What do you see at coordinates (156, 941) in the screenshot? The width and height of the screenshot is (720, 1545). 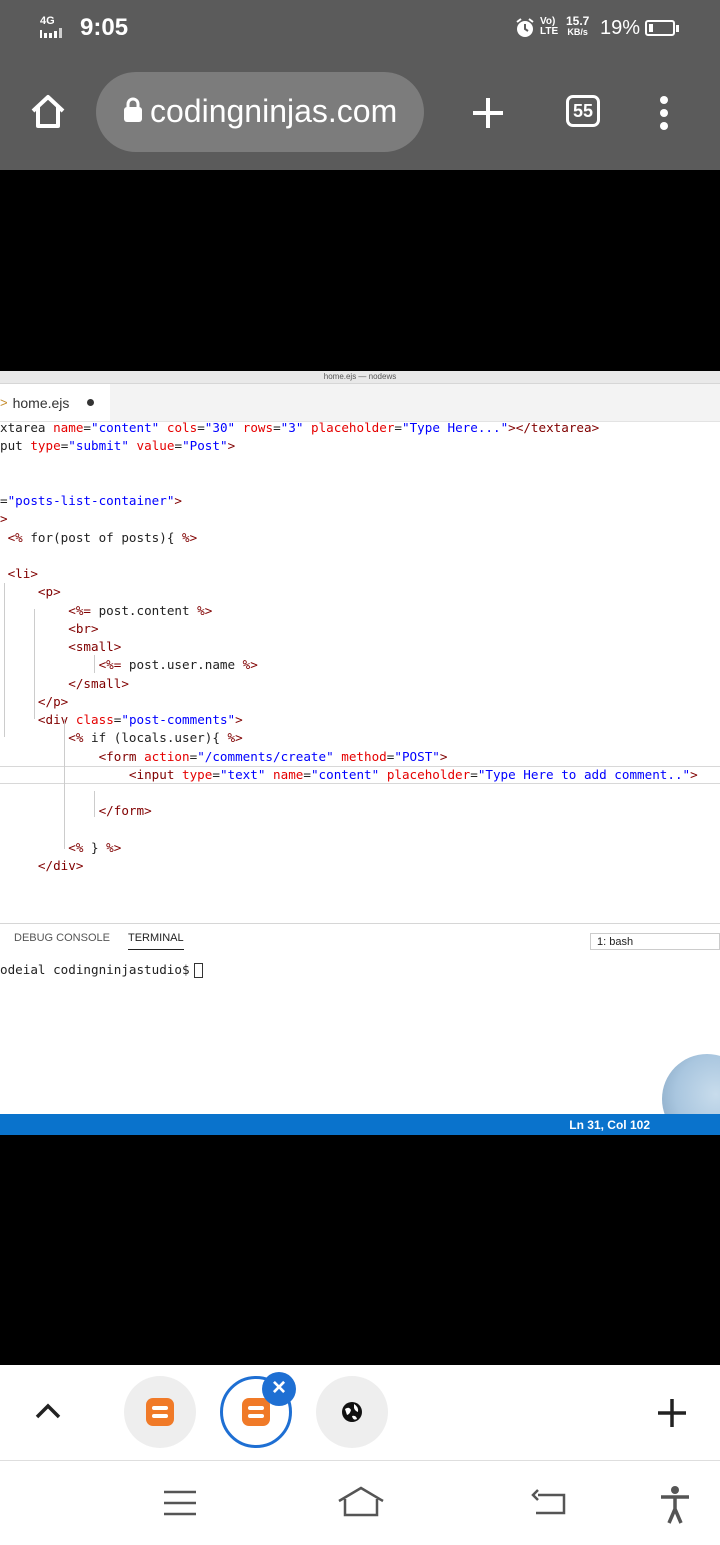 I see `tab-terminal: TERMINAL` at bounding box center [156, 941].